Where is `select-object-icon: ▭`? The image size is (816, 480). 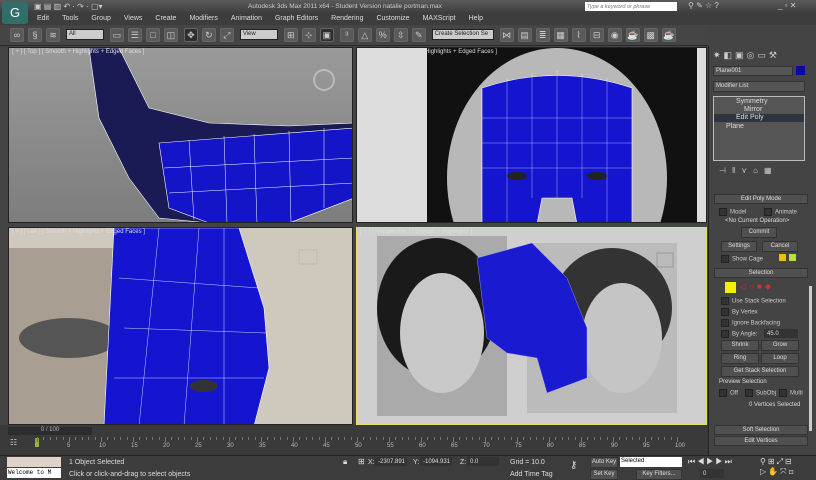
select-object-icon: ▭ is located at coordinates (116, 35).